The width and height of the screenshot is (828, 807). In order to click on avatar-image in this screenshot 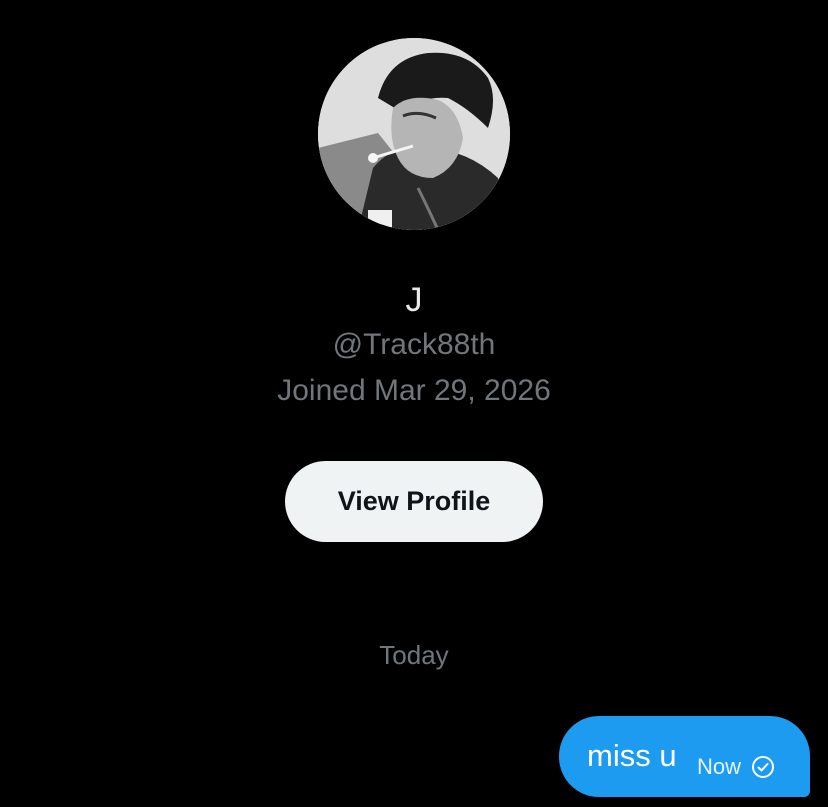, I will do `click(414, 134)`.